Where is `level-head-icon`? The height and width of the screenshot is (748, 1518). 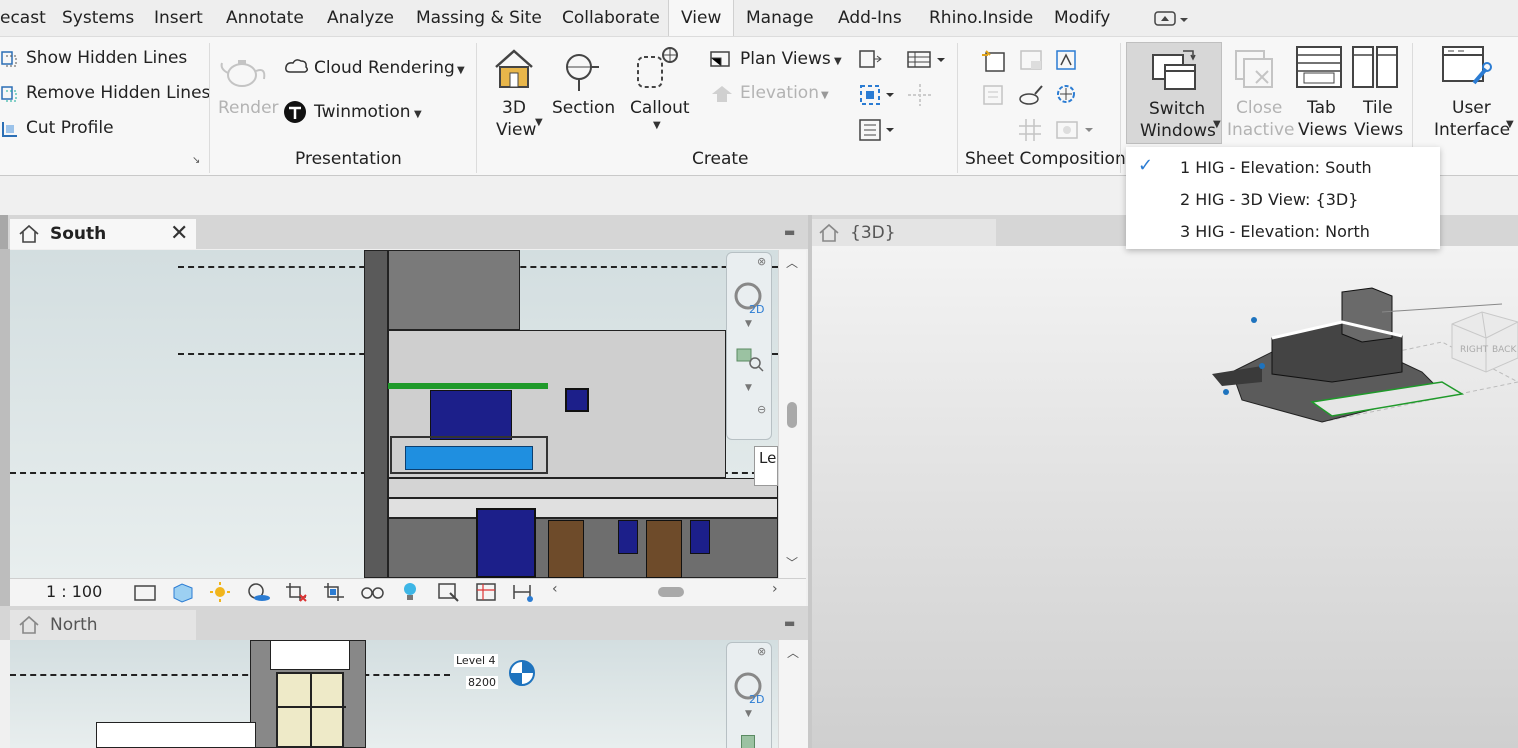 level-head-icon is located at coordinates (523, 673).